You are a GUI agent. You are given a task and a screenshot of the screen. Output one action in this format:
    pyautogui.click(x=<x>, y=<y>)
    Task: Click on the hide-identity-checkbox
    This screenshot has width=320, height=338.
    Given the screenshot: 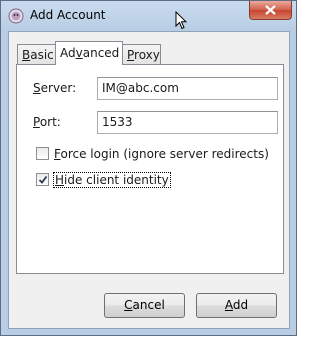 What is the action you would take?
    pyautogui.click(x=42, y=179)
    